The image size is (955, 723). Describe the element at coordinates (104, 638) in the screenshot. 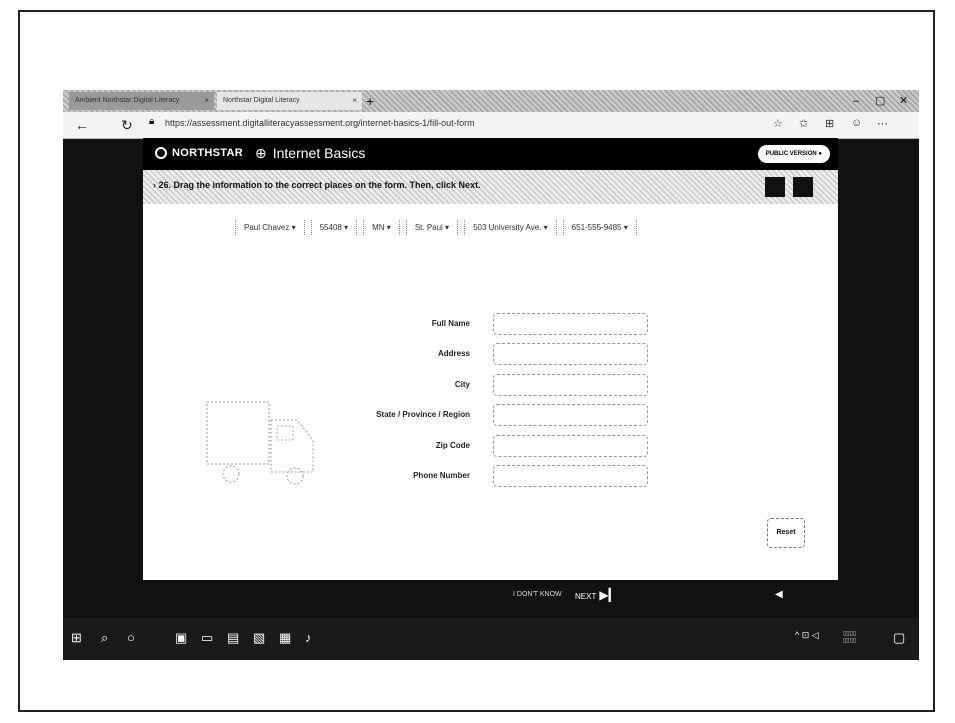

I see `search-icon: ⌕` at that location.